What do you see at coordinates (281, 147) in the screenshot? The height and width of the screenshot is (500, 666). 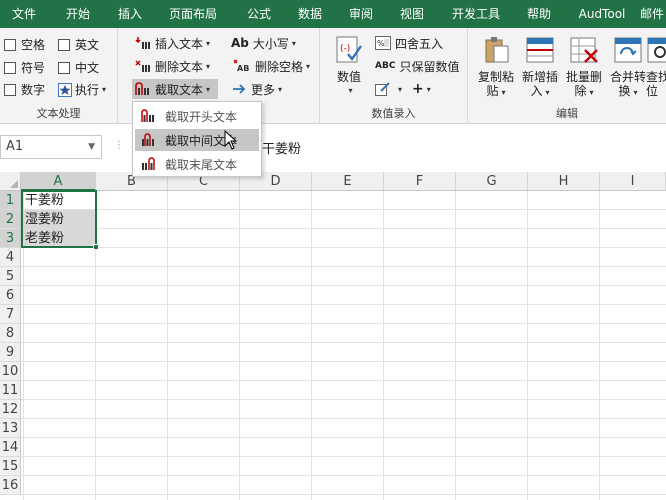 I see `formula-content: 干姜粉` at bounding box center [281, 147].